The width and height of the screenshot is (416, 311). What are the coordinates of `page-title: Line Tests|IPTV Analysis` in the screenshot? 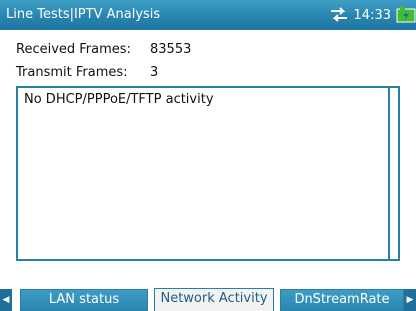 It's located at (83, 14).